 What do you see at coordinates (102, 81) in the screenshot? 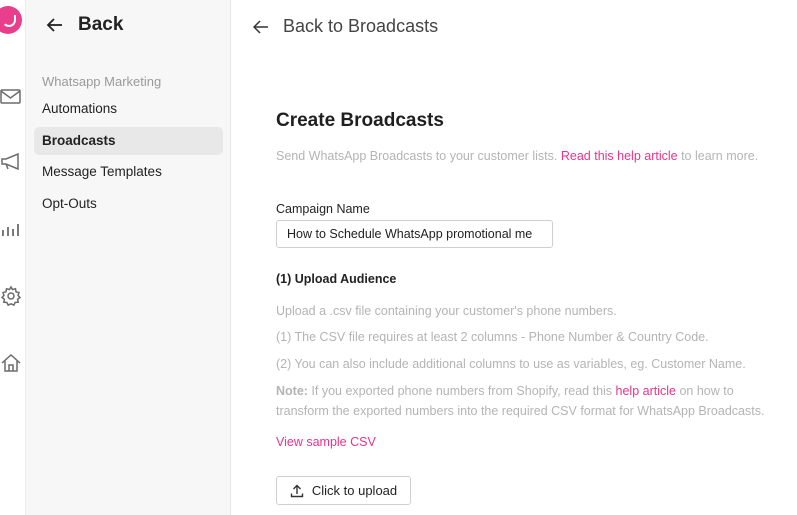
I see `sidebar-section-label: Whatsapp Marketing` at bounding box center [102, 81].